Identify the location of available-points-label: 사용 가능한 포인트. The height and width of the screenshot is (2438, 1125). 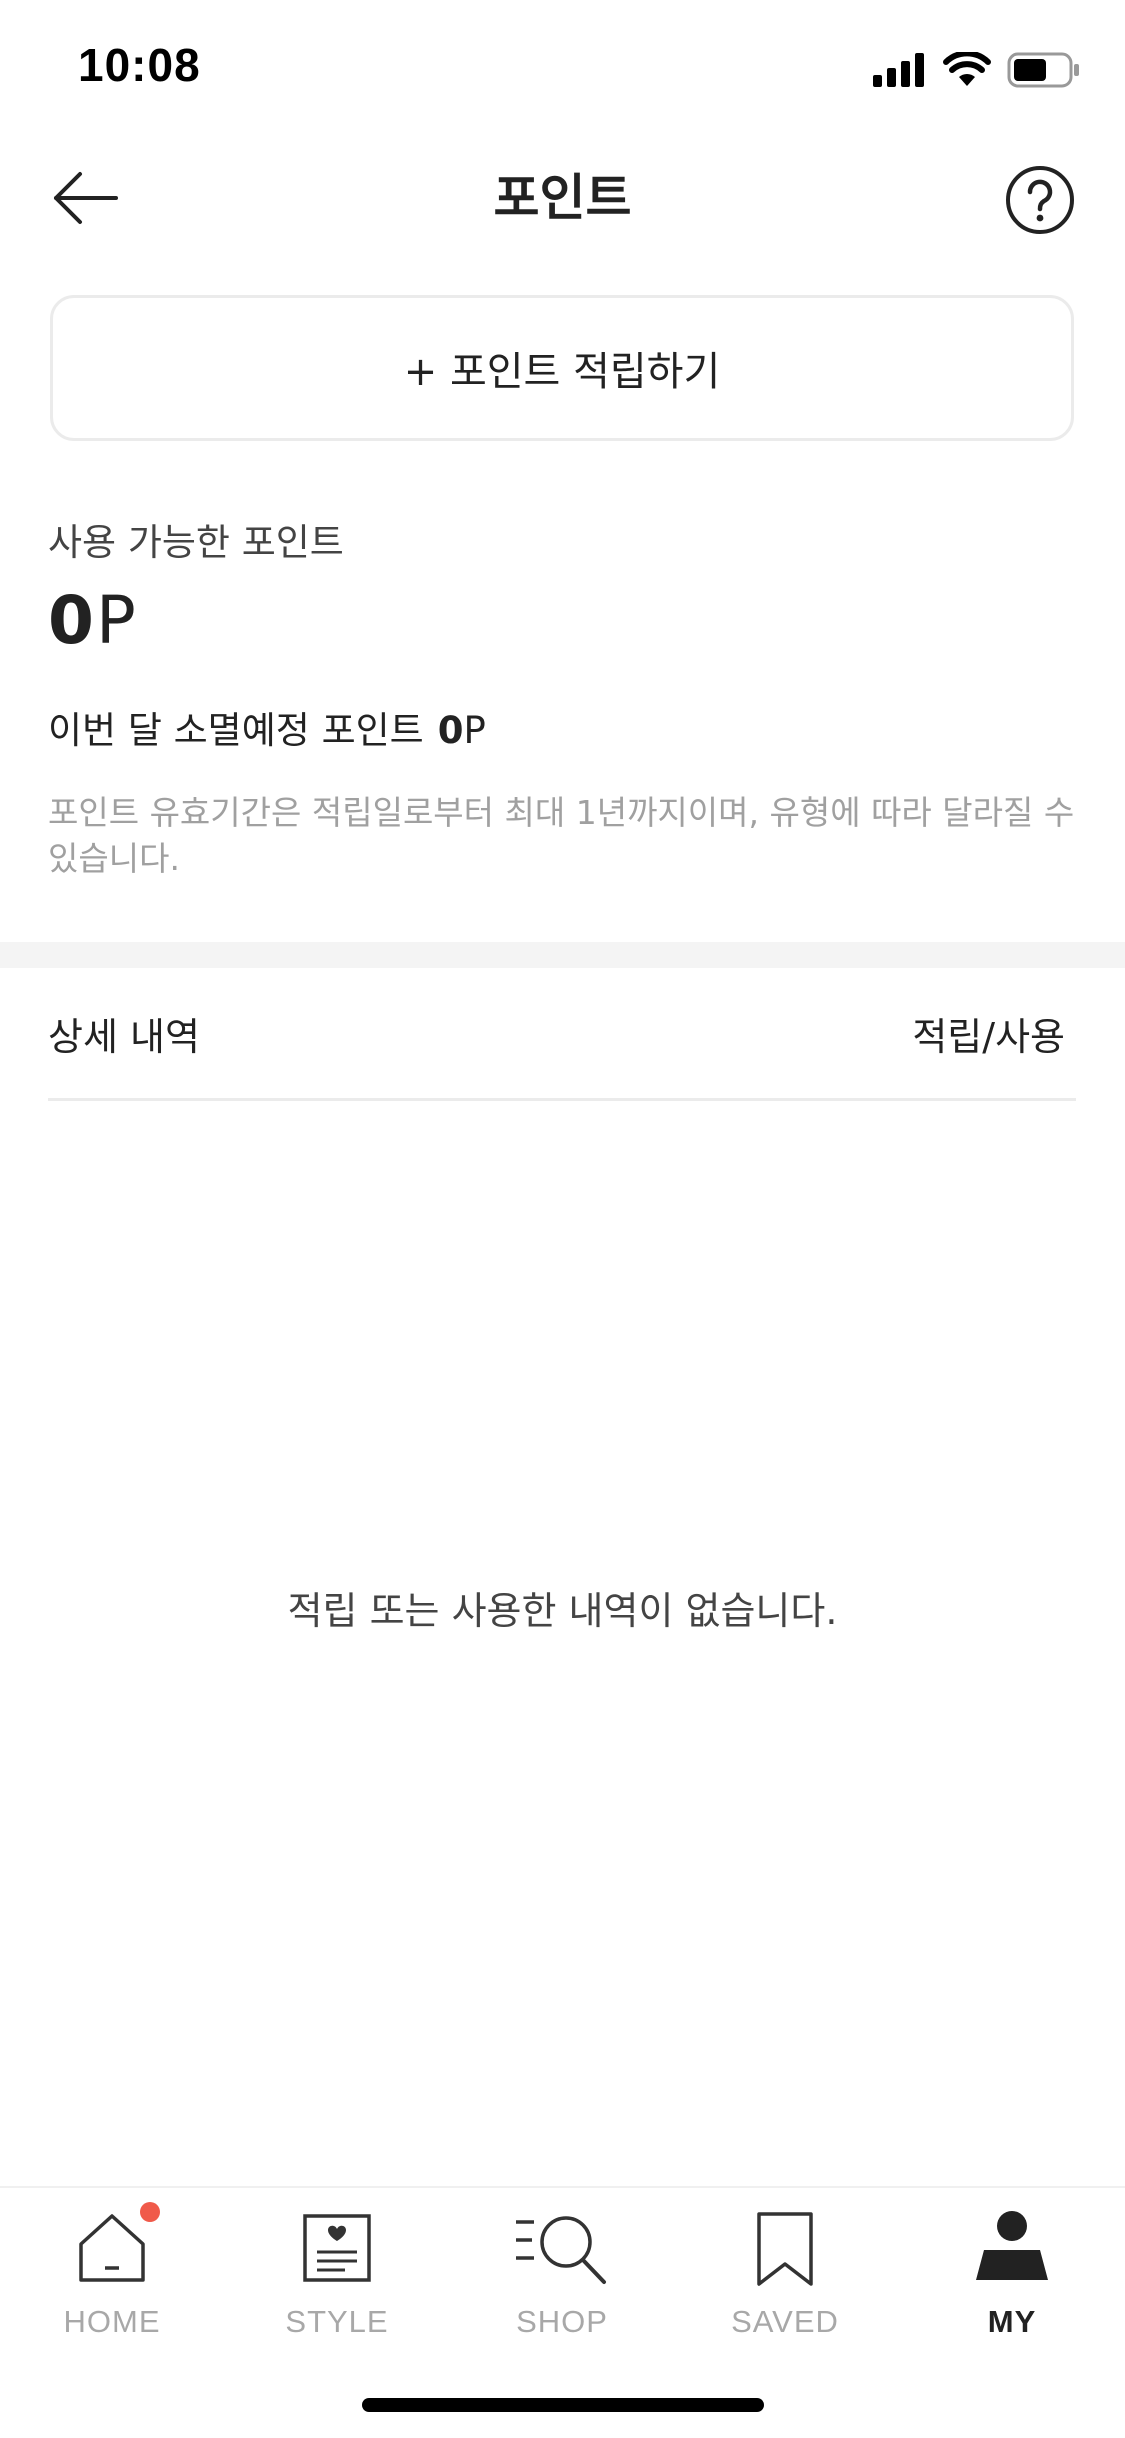
(196, 542).